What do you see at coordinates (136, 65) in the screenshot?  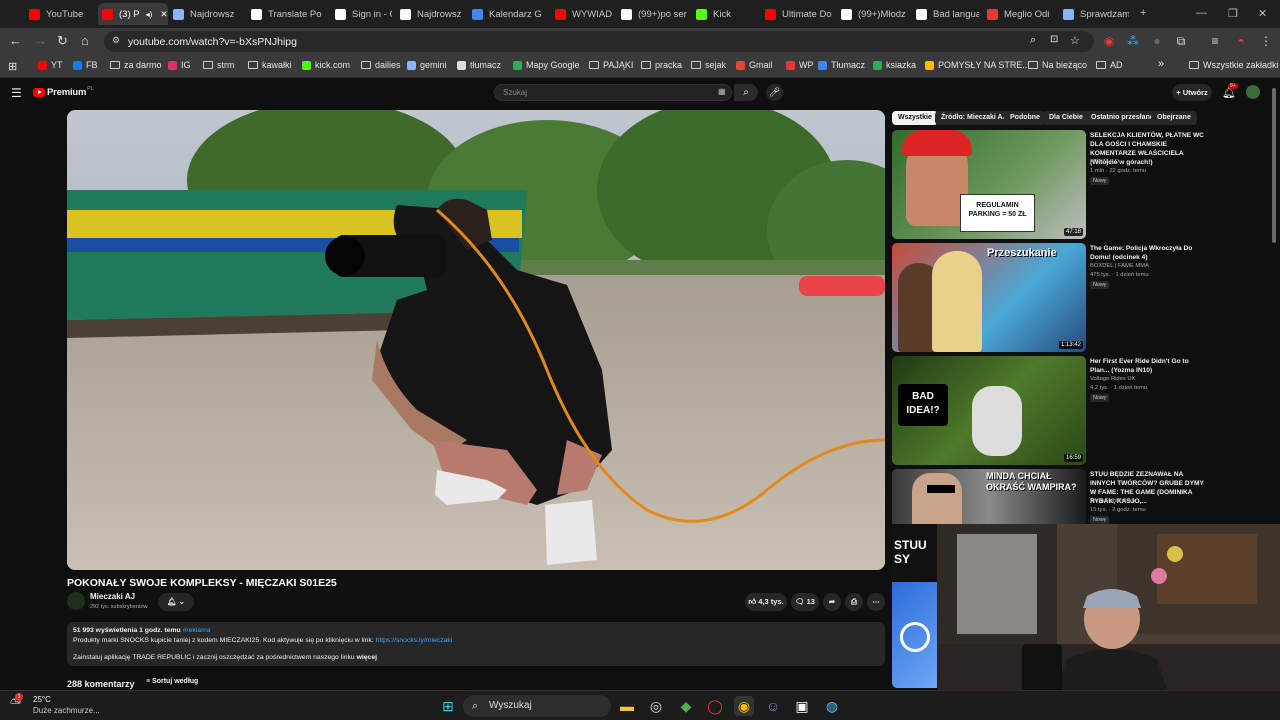 I see `bookmark-folder: za darmo` at bounding box center [136, 65].